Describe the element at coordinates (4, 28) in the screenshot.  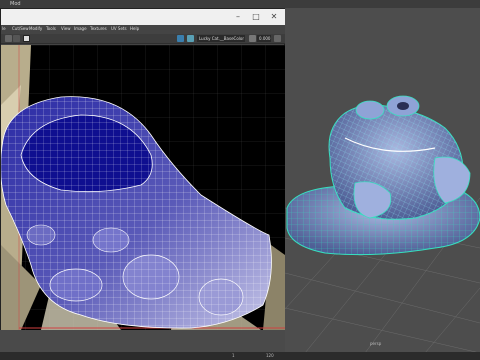
I see `menu-item: le` at that location.